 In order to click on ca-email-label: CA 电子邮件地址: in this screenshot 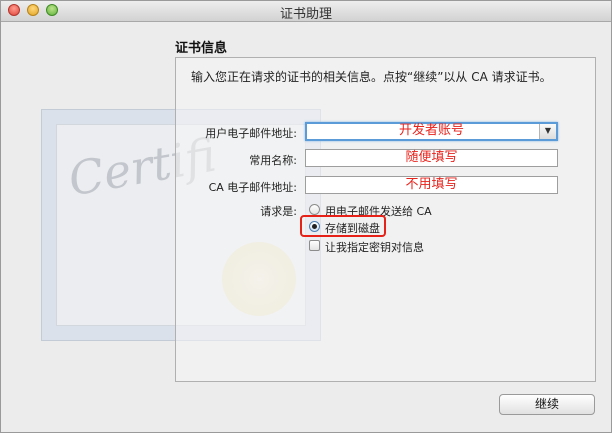, I will do `click(252, 187)`.